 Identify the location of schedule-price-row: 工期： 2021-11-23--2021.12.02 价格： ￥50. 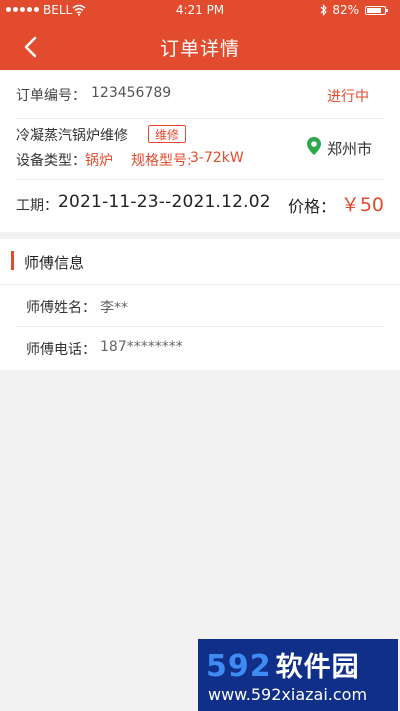
(200, 204).